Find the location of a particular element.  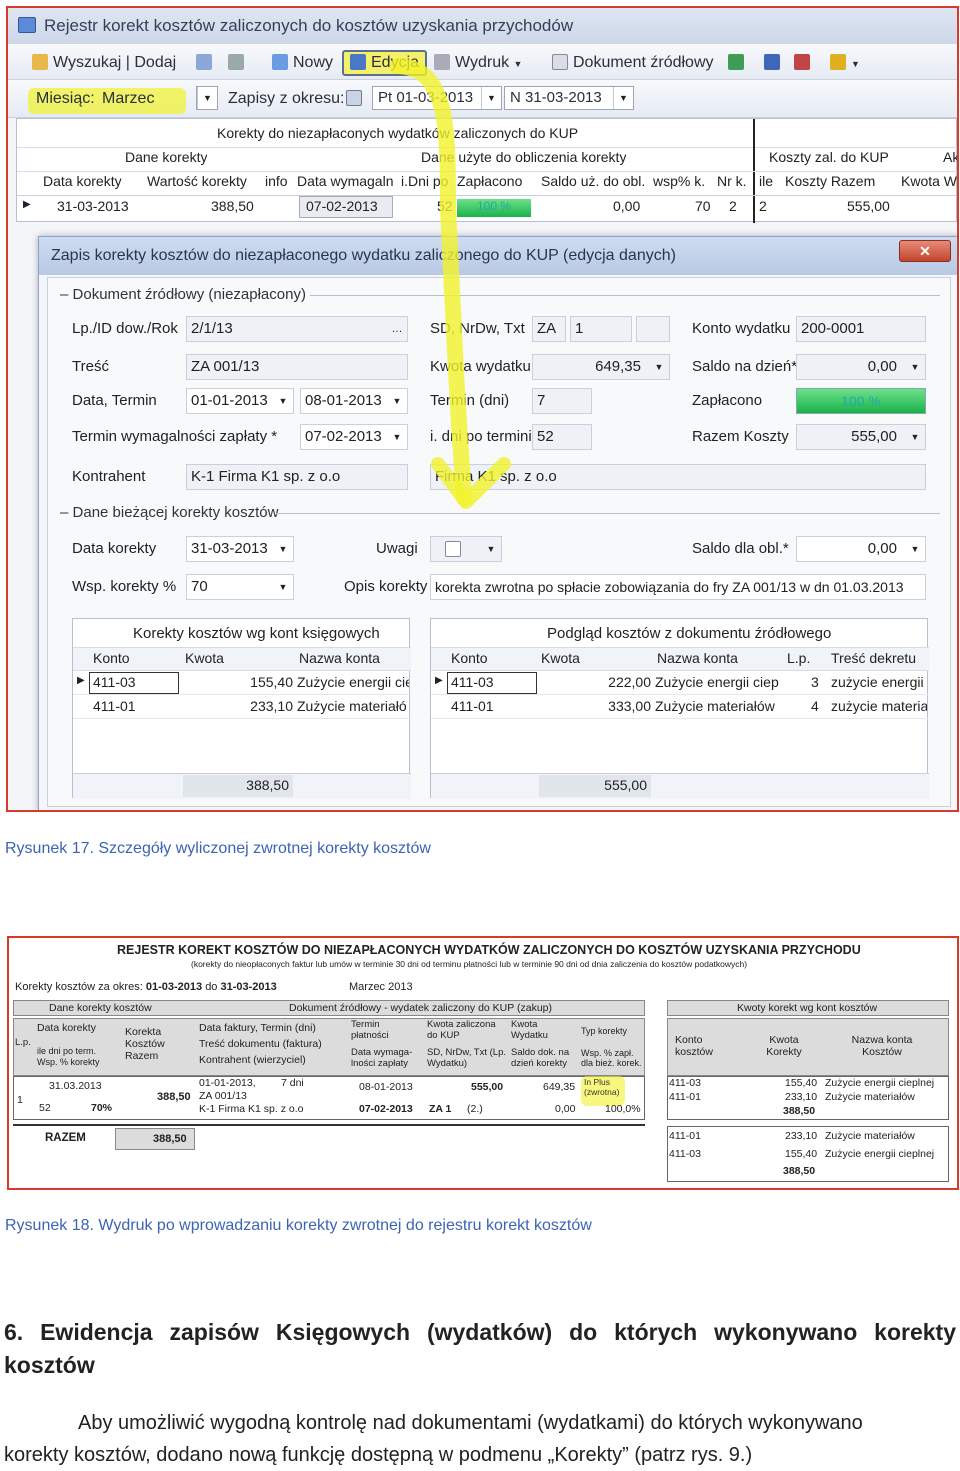

section-heading-cont: kosztów is located at coordinates (49, 1365).